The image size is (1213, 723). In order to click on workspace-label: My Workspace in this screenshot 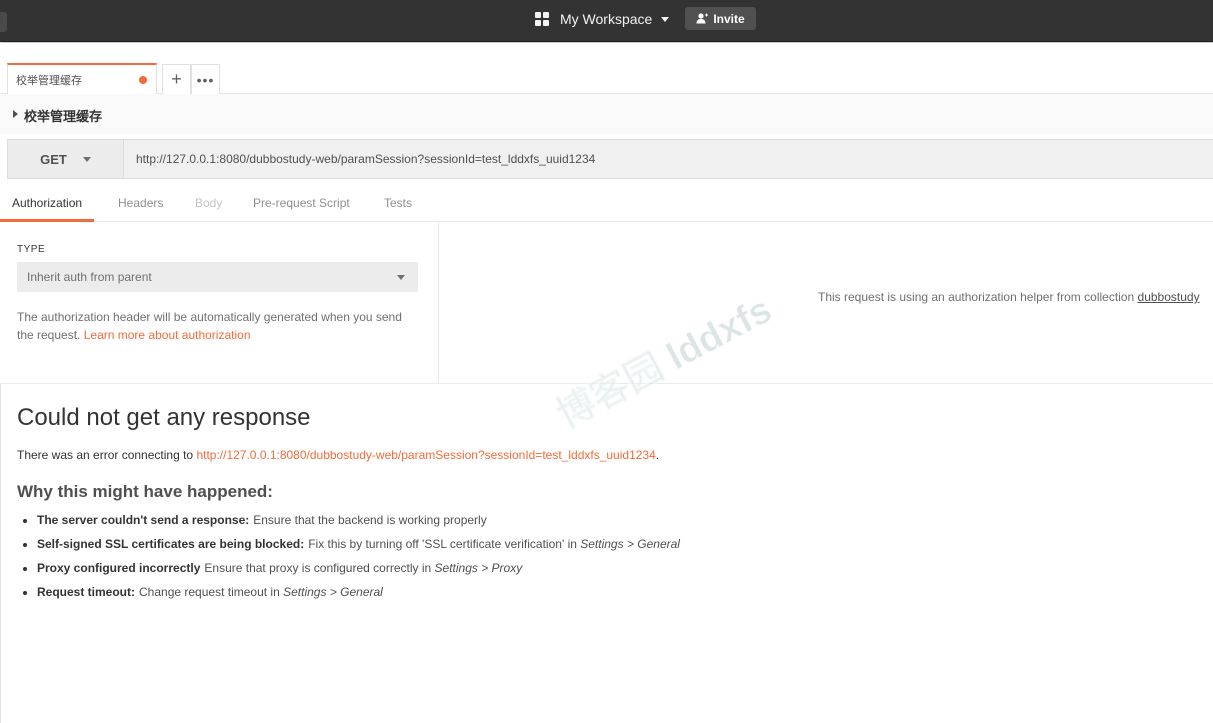, I will do `click(606, 19)`.